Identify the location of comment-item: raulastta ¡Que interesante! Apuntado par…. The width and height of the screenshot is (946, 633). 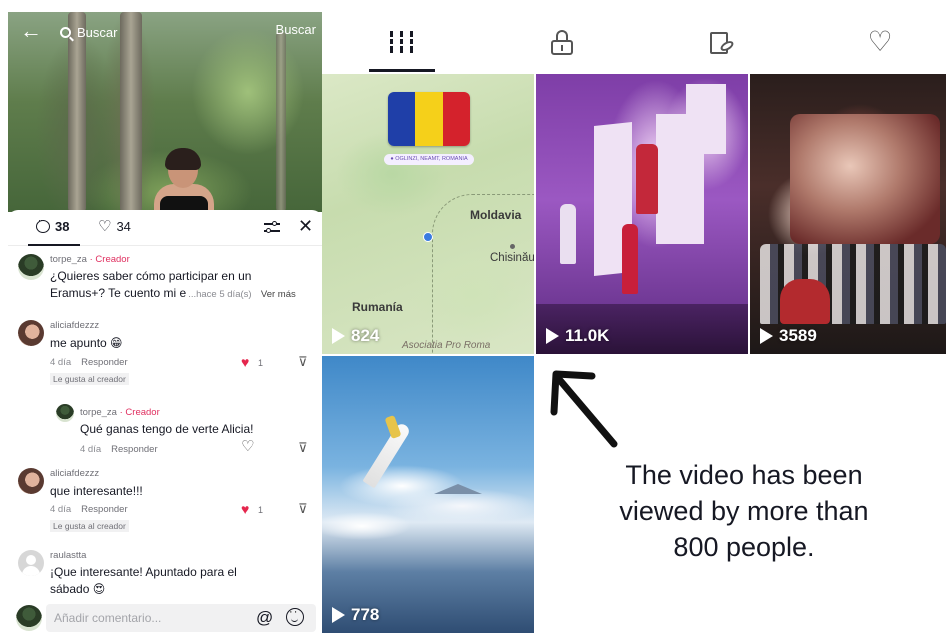
(165, 575).